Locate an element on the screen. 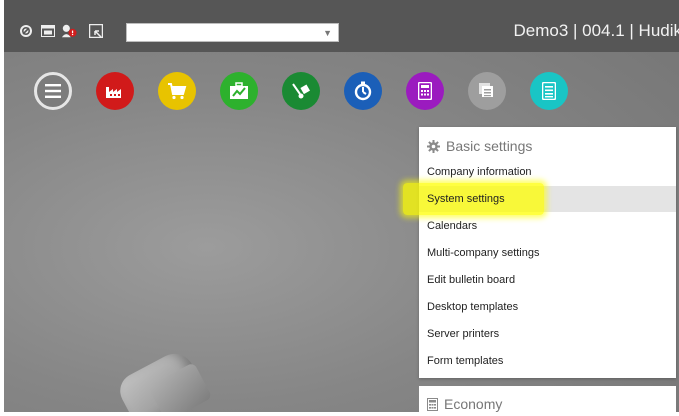 This screenshot has height=416, width=679. company-combo: ▼ is located at coordinates (232, 32).